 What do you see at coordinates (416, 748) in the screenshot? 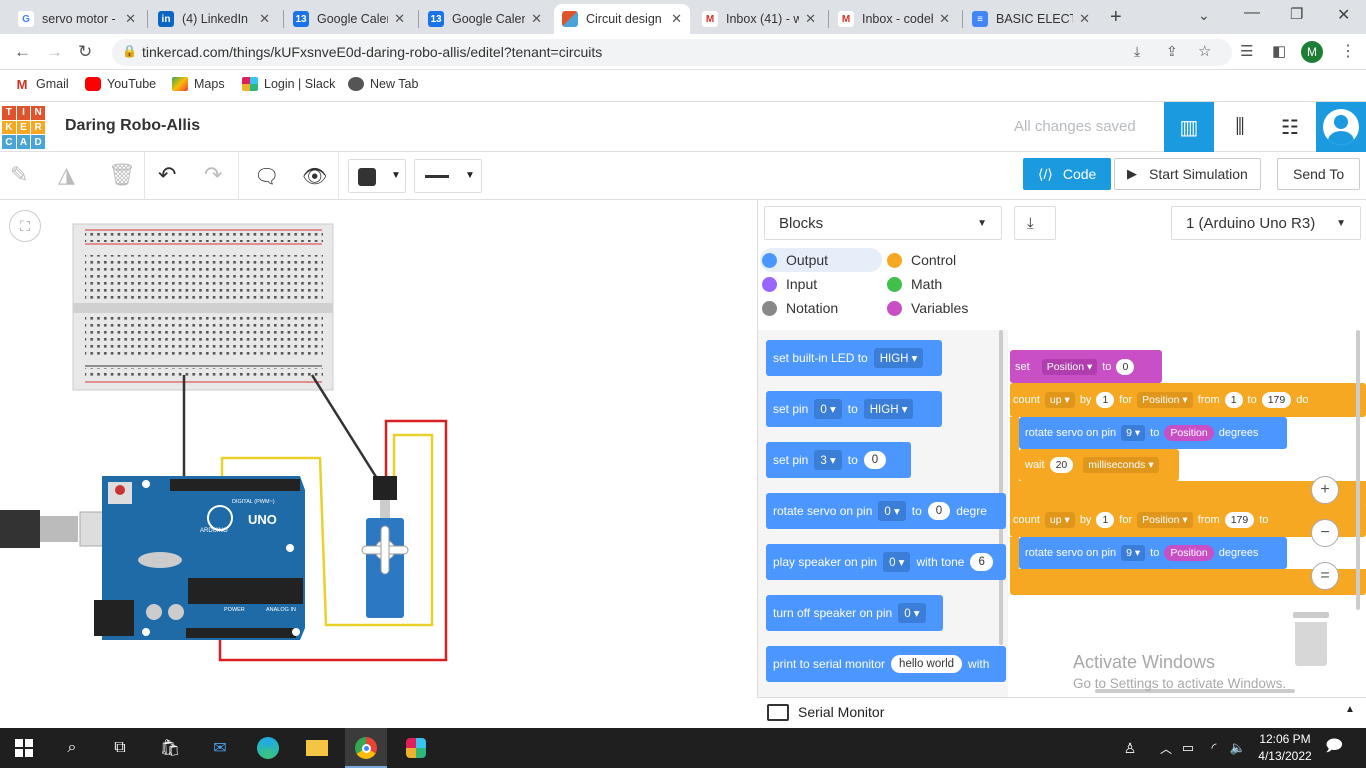
I see `slack-icon` at bounding box center [416, 748].